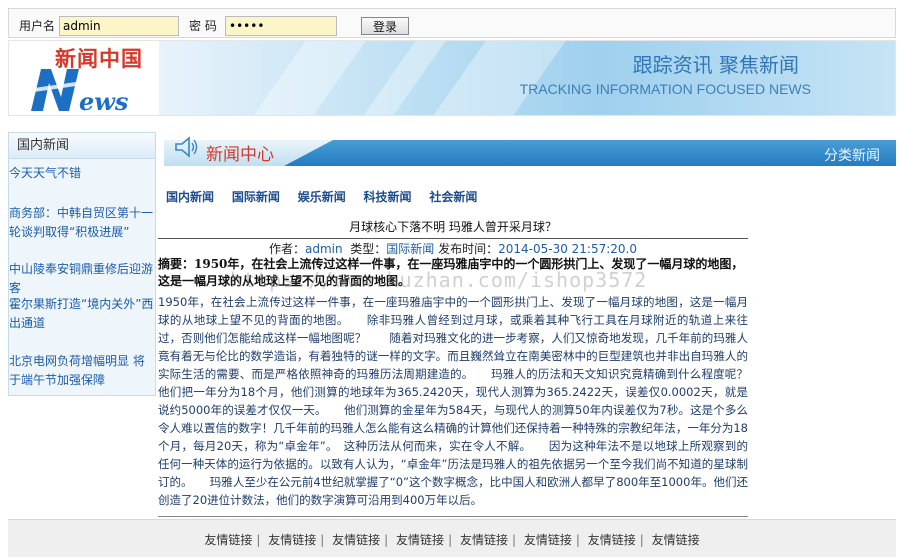 Image resolution: width=900 pixels, height=559 pixels. I want to click on logo-text-en: ews, so click(104, 101).